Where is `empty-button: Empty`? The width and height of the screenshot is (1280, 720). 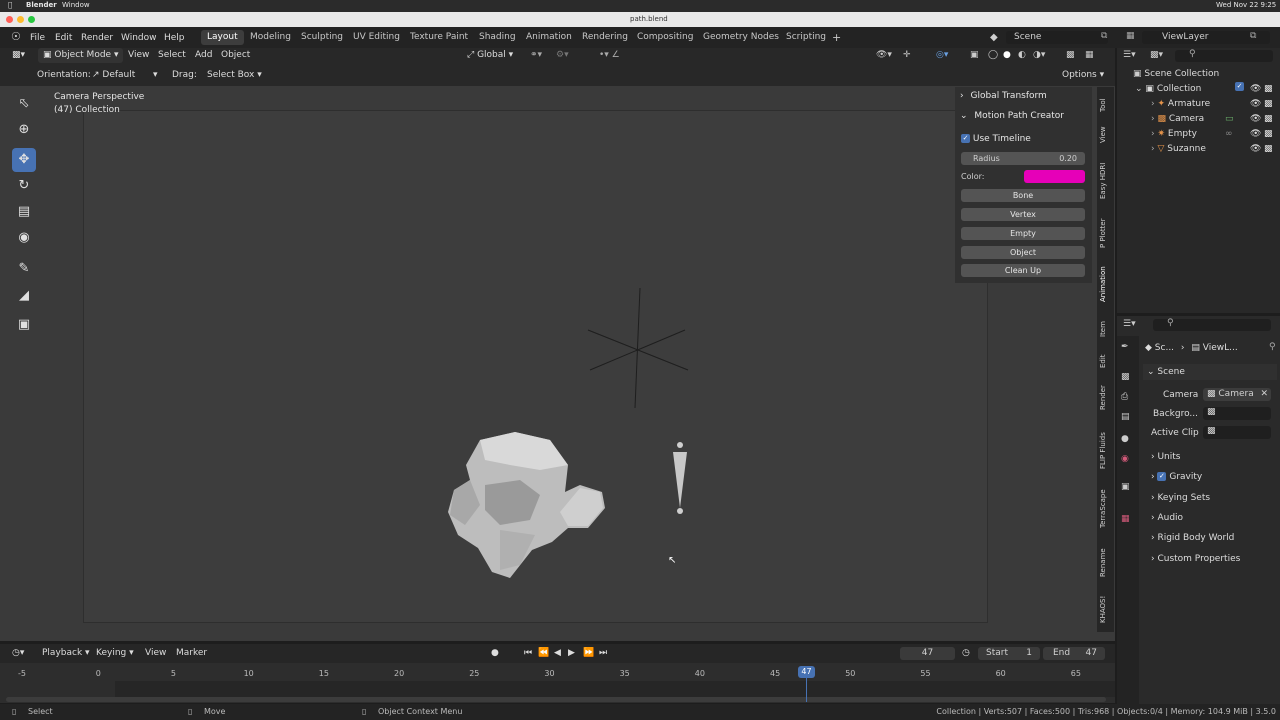 empty-button: Empty is located at coordinates (1023, 233).